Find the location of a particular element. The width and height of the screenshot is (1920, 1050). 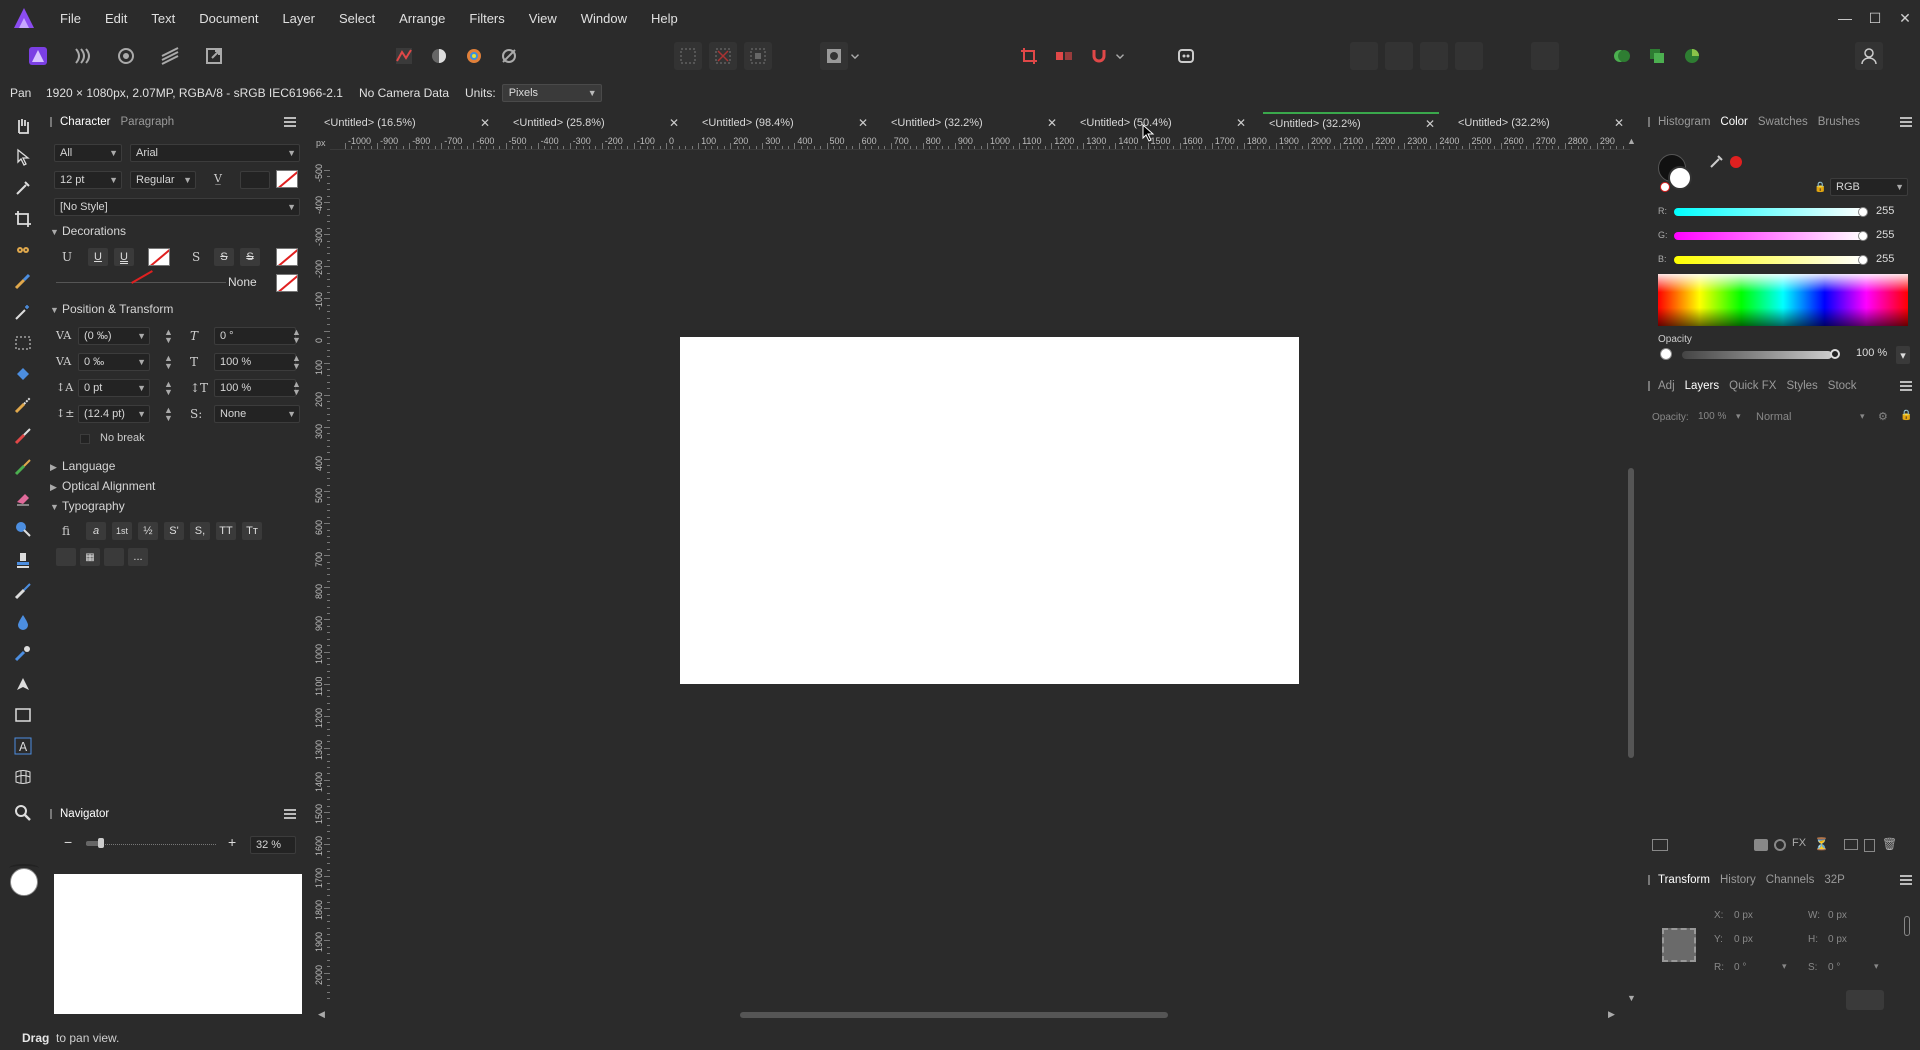

doc-tab-7: <Untitled> (32.2%) ✕ is located at coordinates (1540, 123).